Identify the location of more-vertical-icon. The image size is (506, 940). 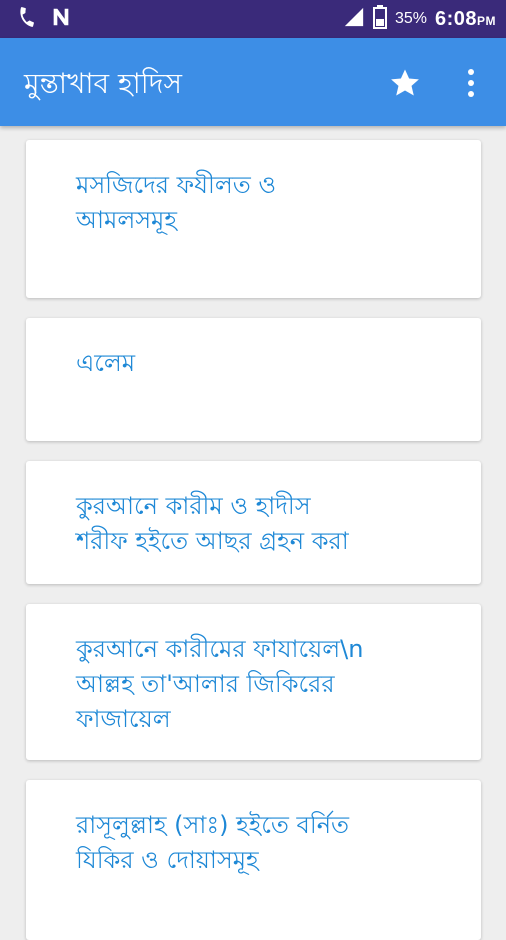
(471, 83).